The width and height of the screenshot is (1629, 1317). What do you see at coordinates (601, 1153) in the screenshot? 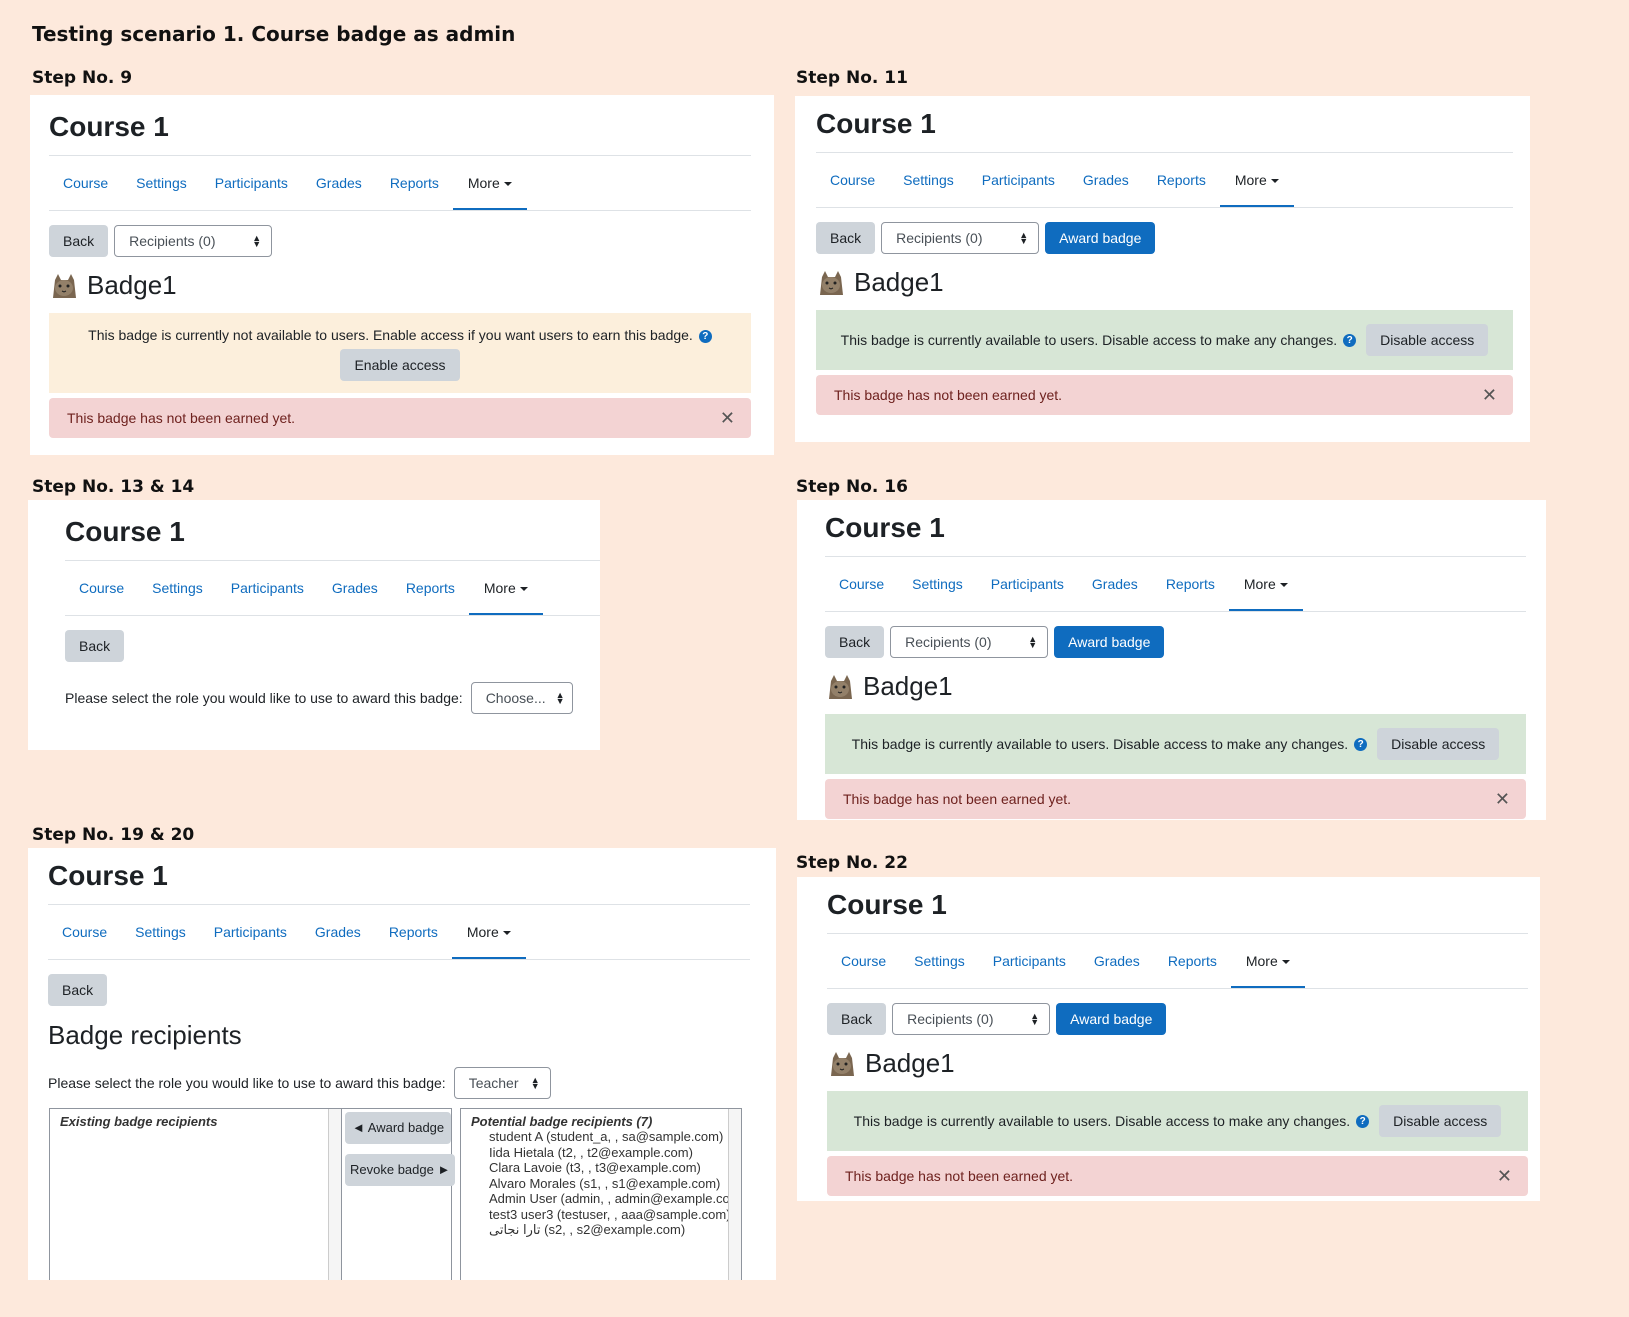
I see `list-item: Iida Hietala (t2, , t2@example.com)` at bounding box center [601, 1153].